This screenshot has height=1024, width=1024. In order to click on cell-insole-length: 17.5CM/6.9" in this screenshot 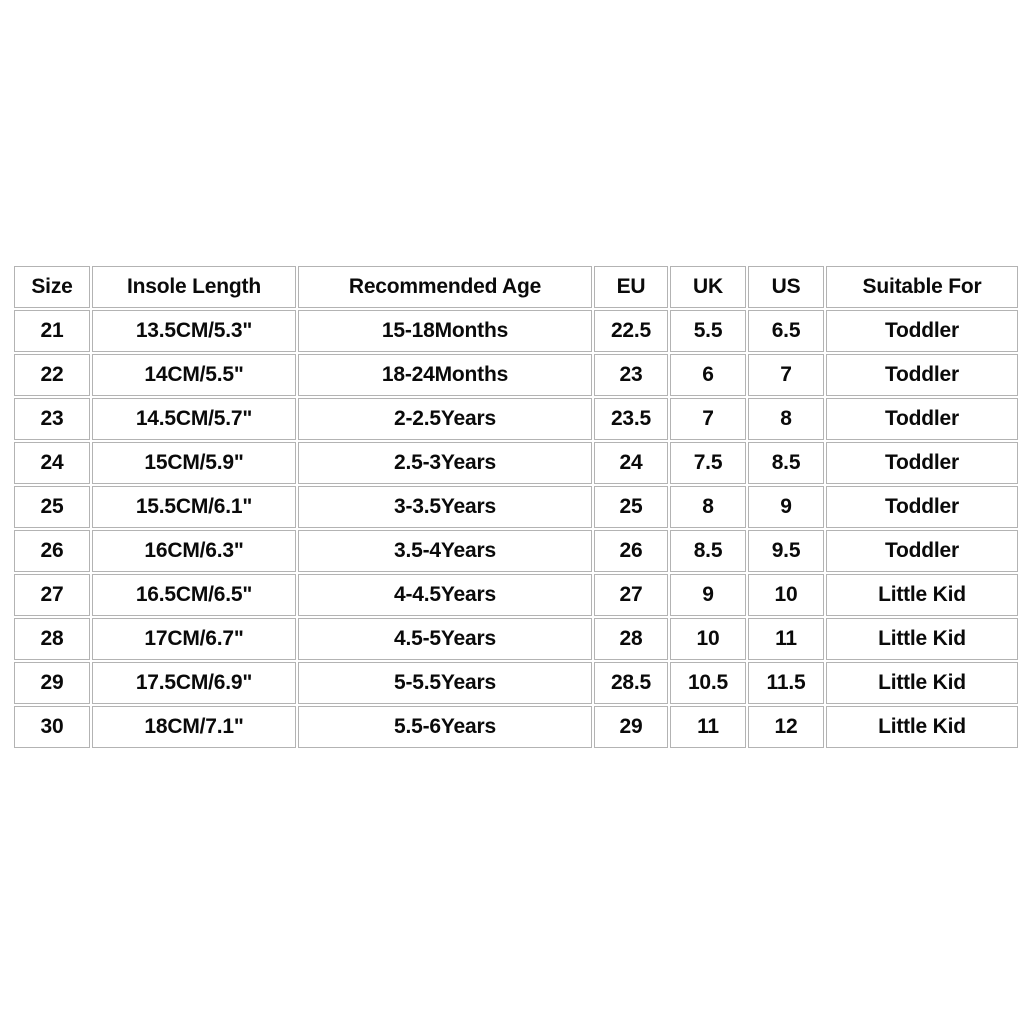, I will do `click(194, 683)`.